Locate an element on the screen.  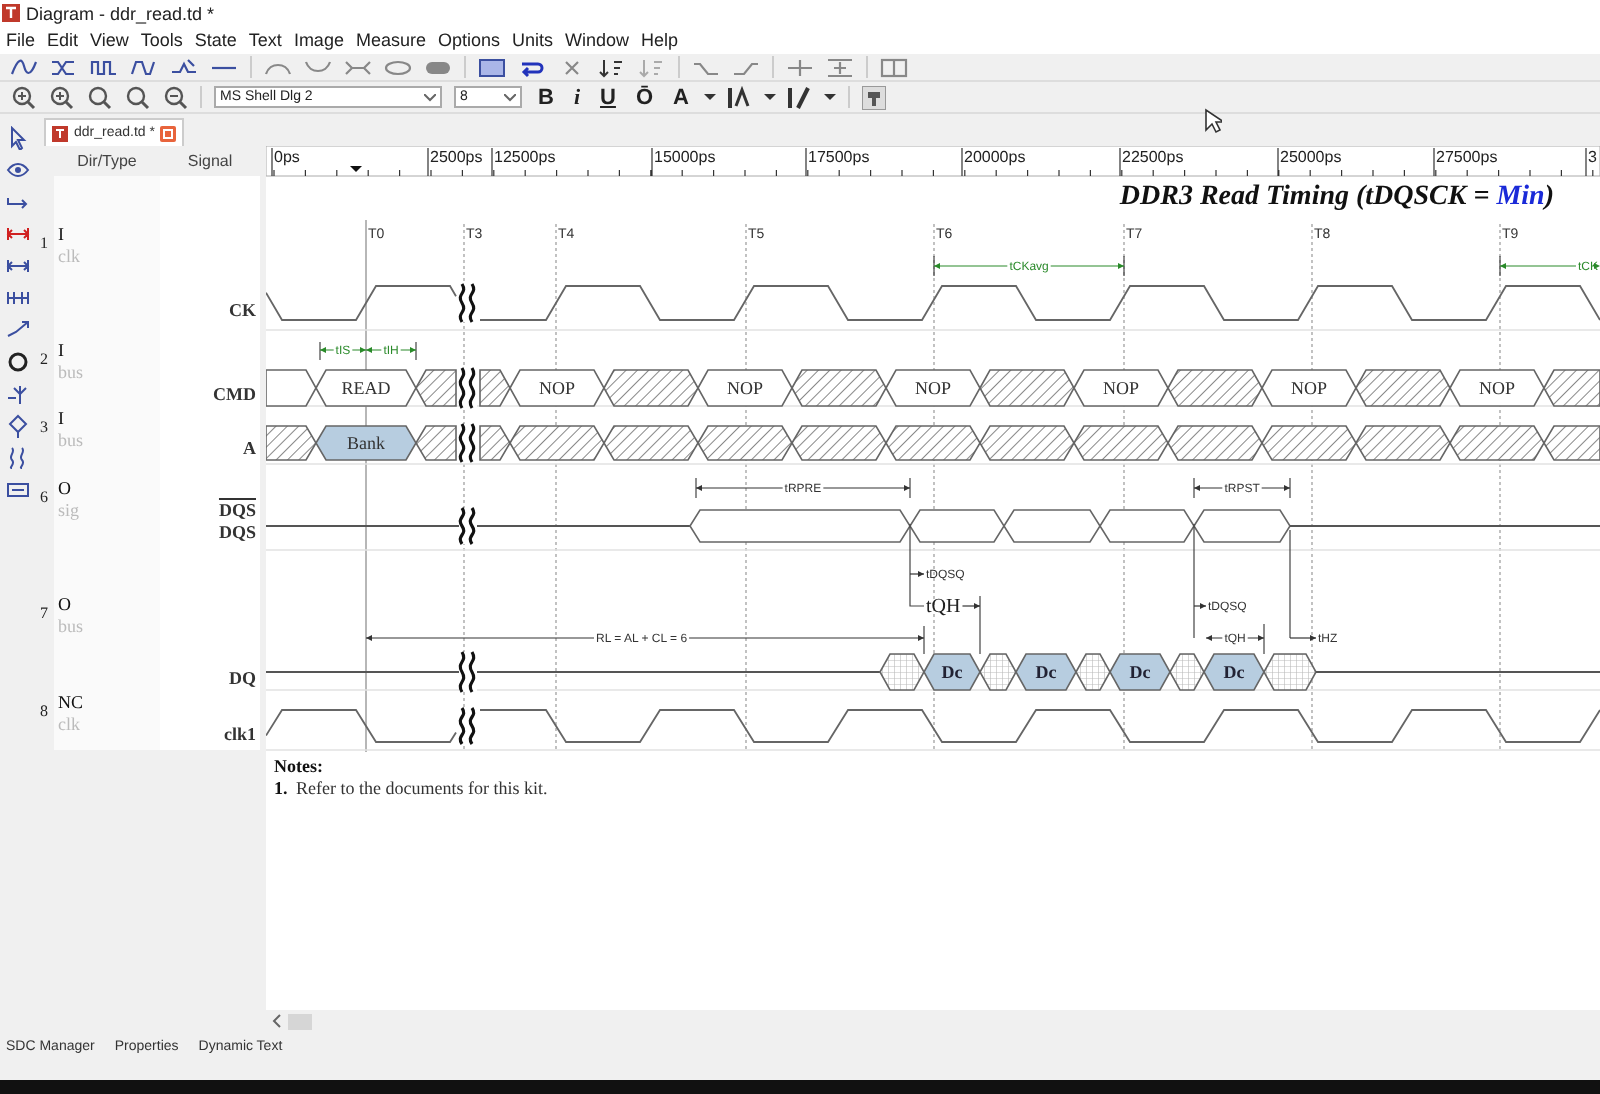
ruler-label: 20000ps is located at coordinates (995, 157).